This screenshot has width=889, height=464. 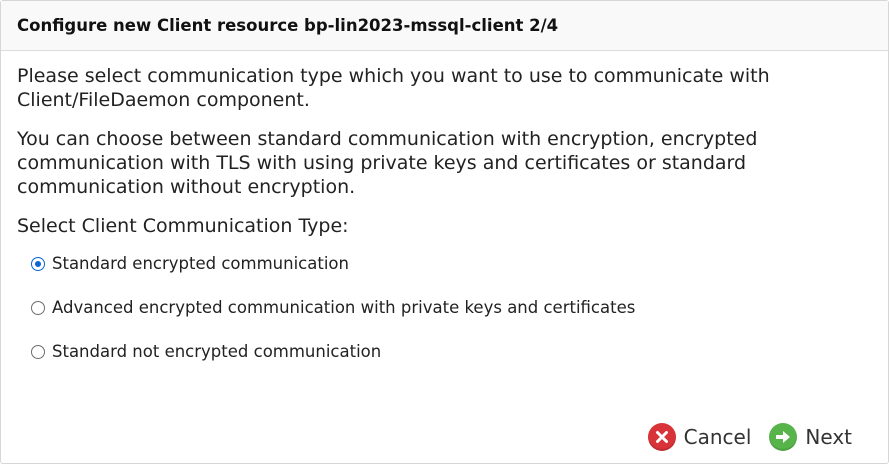 I want to click on next-button: Next, so click(x=810, y=437).